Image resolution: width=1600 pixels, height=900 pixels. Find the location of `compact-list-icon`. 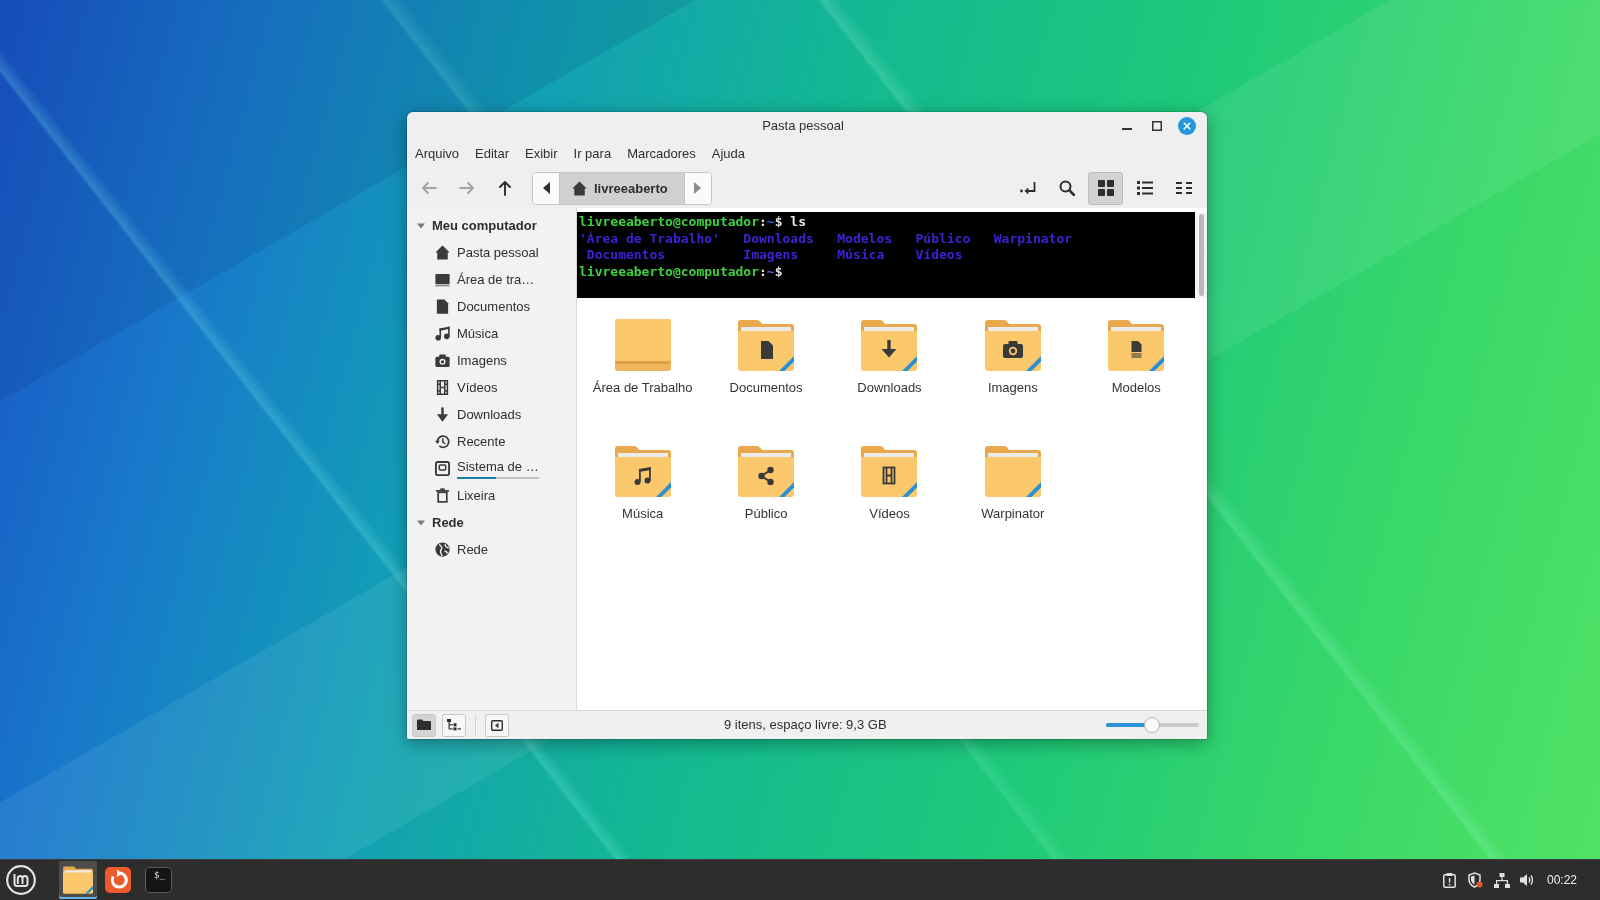

compact-list-icon is located at coordinates (1183, 188).